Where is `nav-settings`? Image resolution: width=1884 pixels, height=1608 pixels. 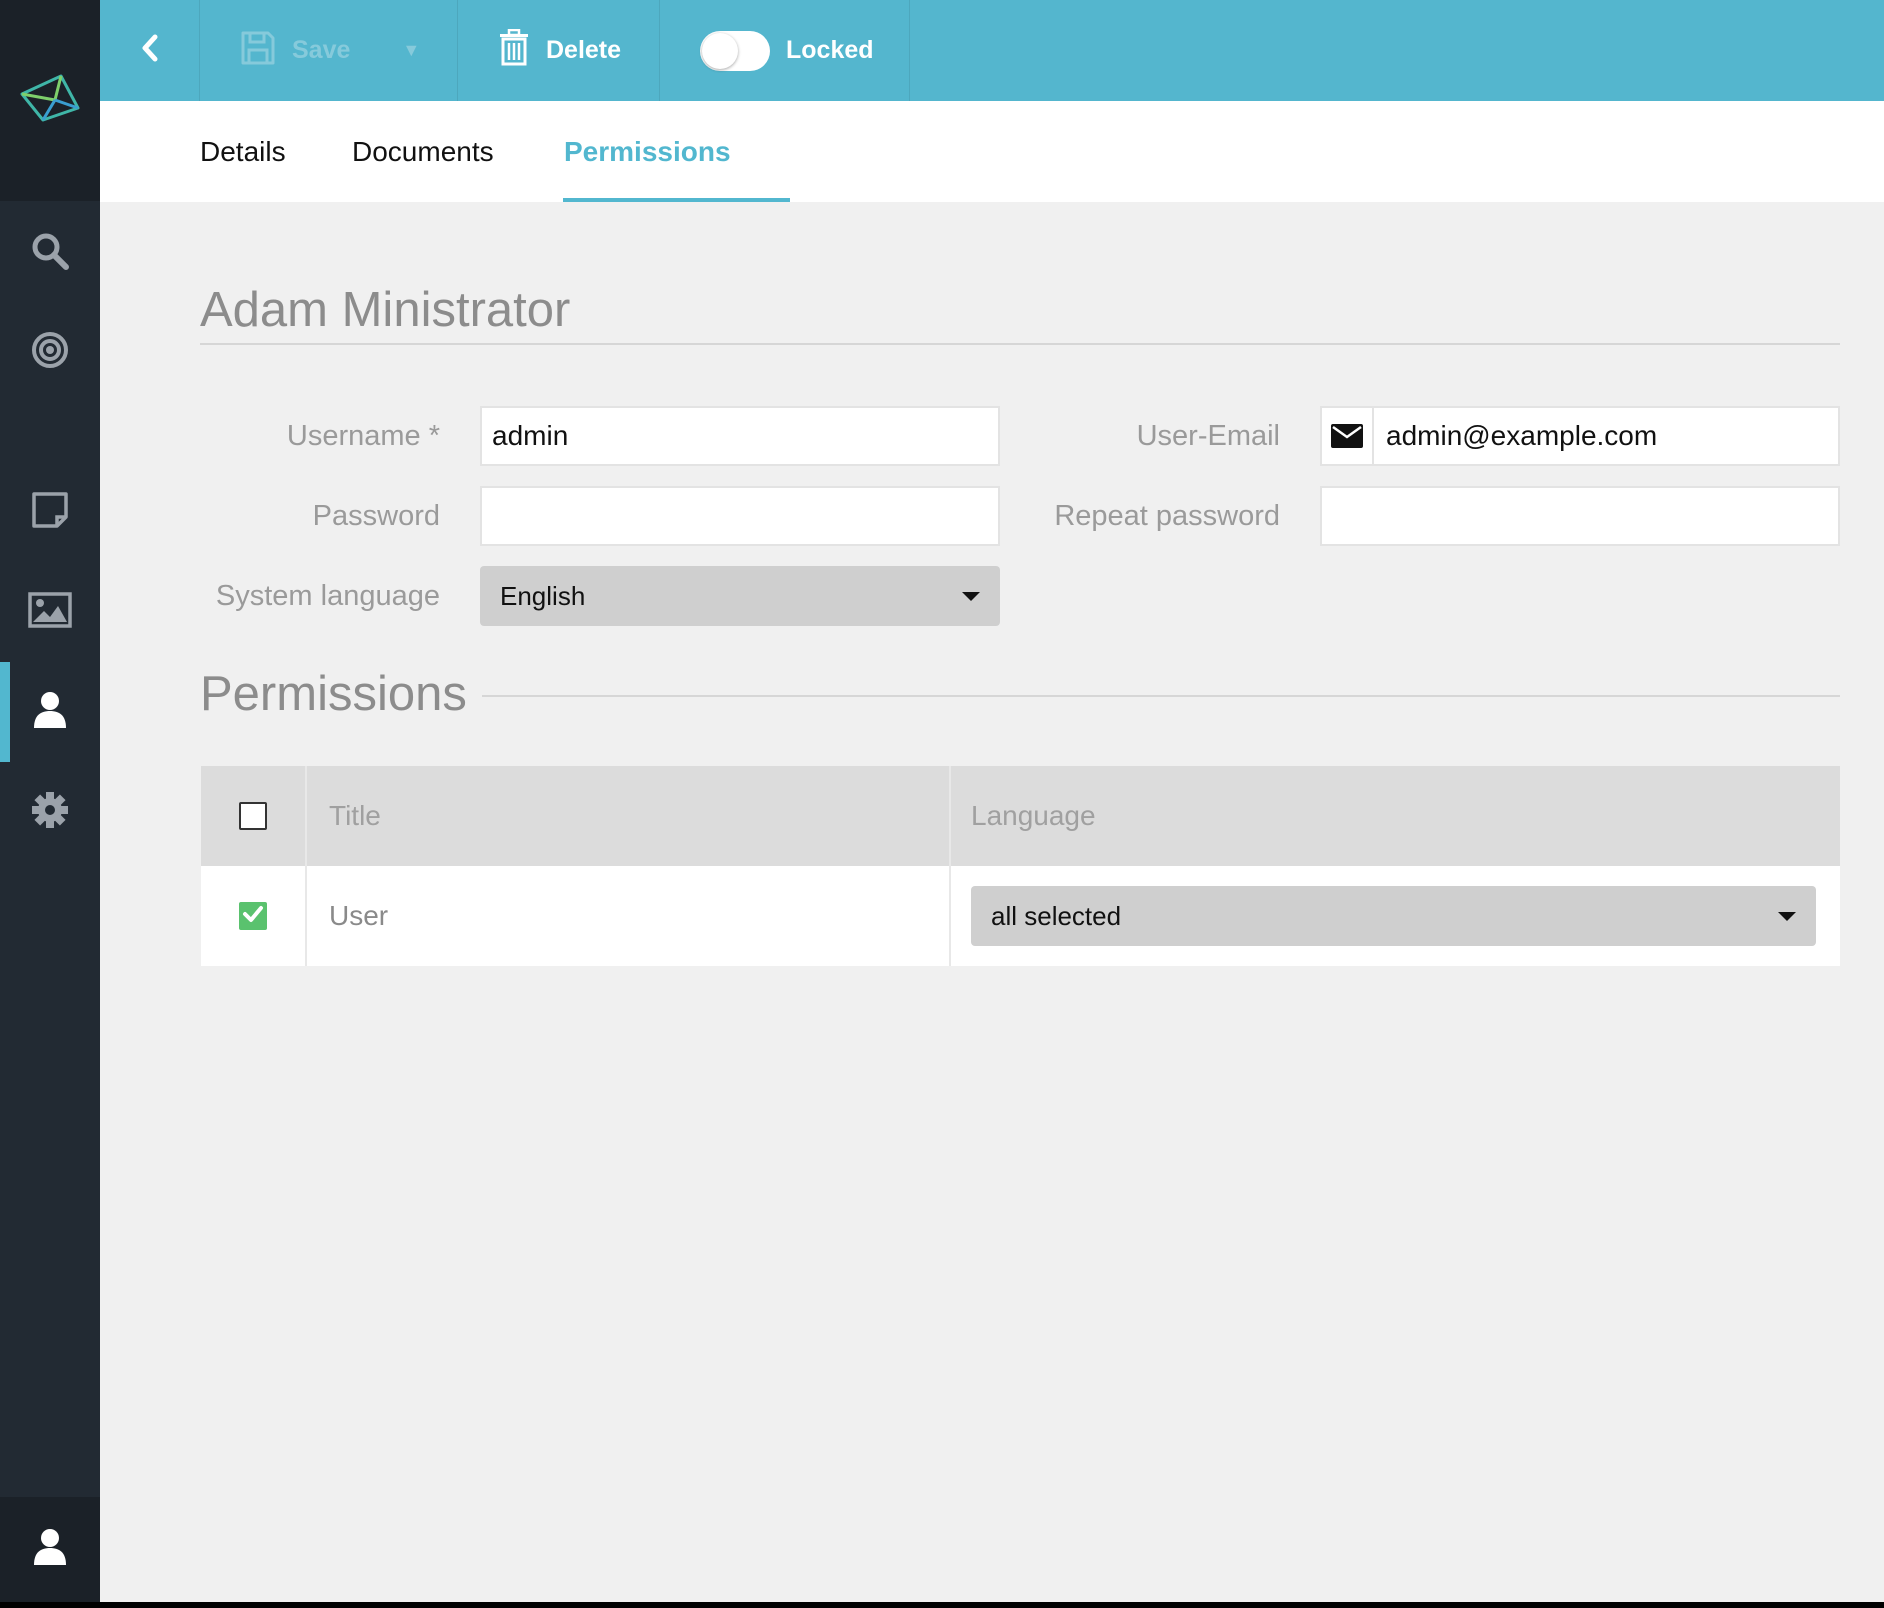
nav-settings is located at coordinates (50, 812).